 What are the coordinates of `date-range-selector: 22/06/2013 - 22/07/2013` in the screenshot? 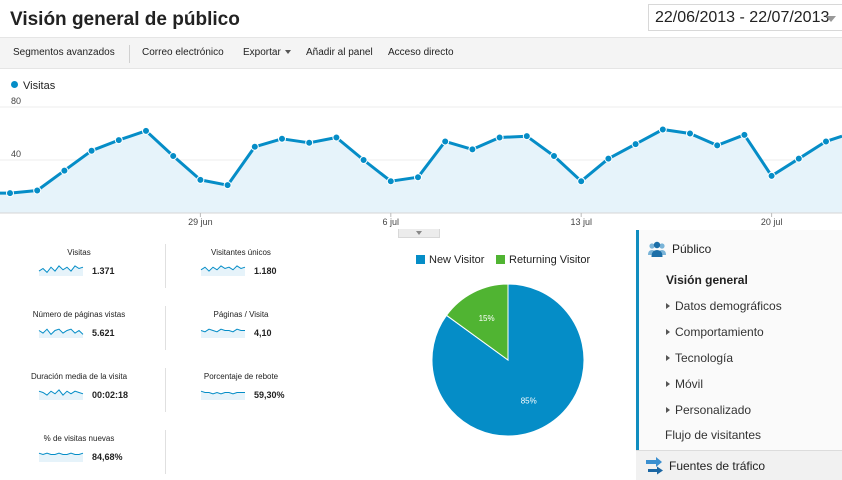 It's located at (745, 17).